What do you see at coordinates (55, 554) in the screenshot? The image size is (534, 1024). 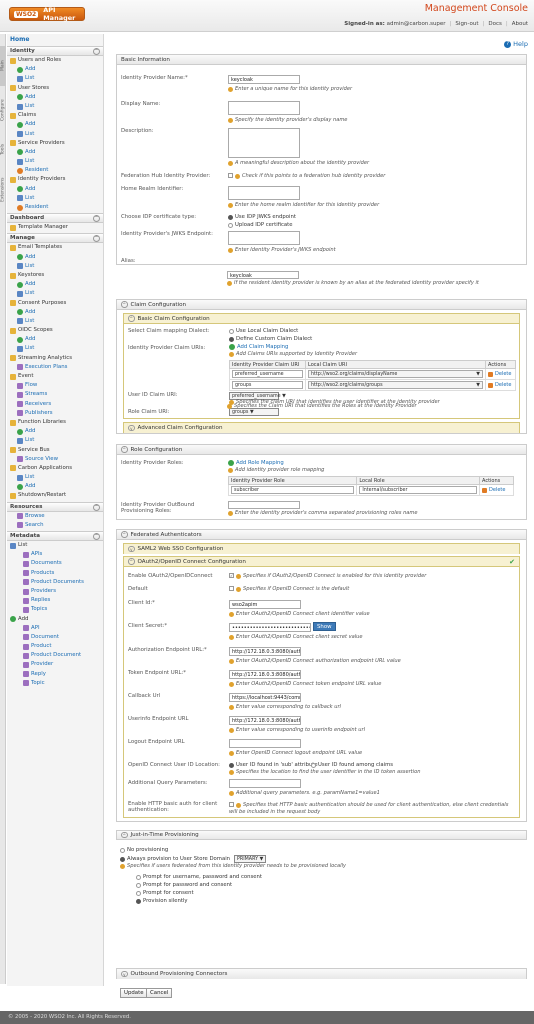 I see `sidebar-item: APIs` at bounding box center [55, 554].